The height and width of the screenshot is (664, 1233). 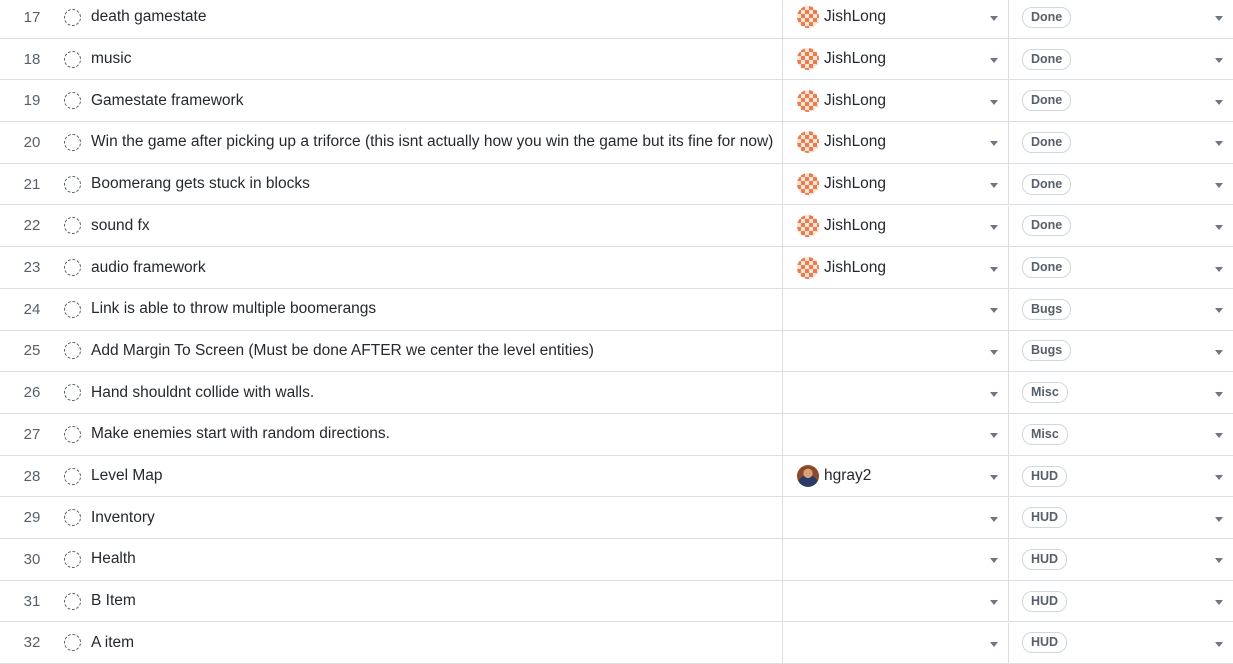 What do you see at coordinates (1121, 434) in the screenshot?
I see `status-cell: Misc` at bounding box center [1121, 434].